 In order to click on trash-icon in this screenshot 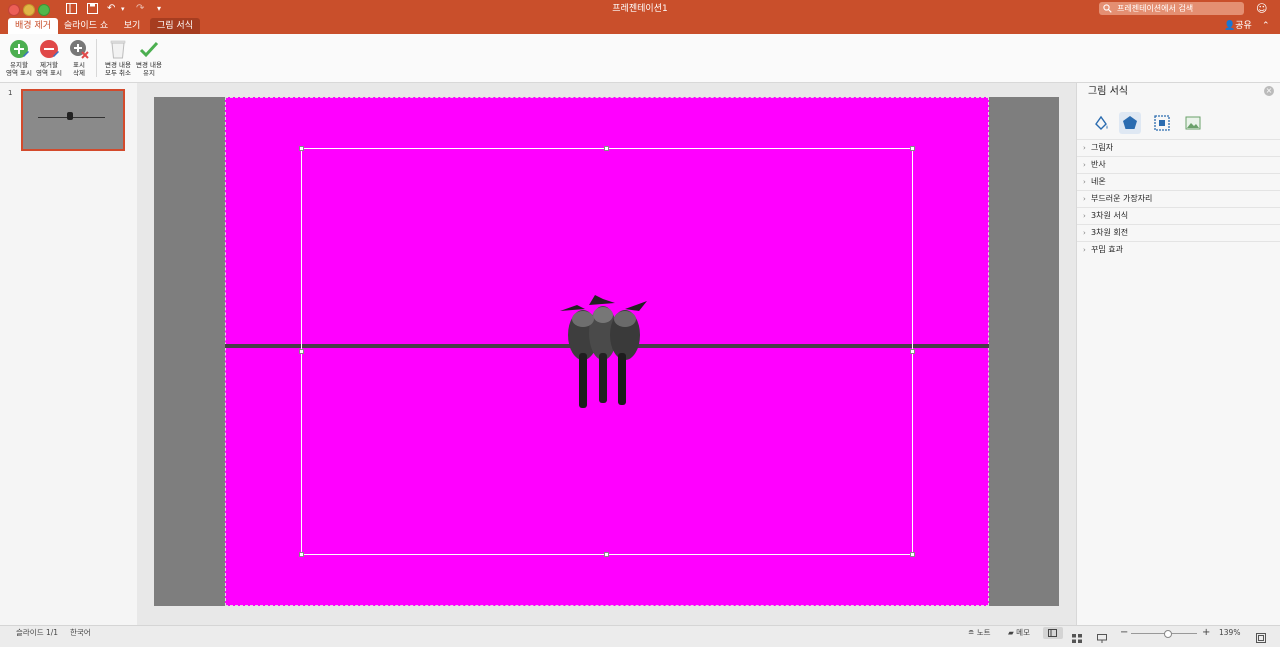, I will do `click(118, 49)`.